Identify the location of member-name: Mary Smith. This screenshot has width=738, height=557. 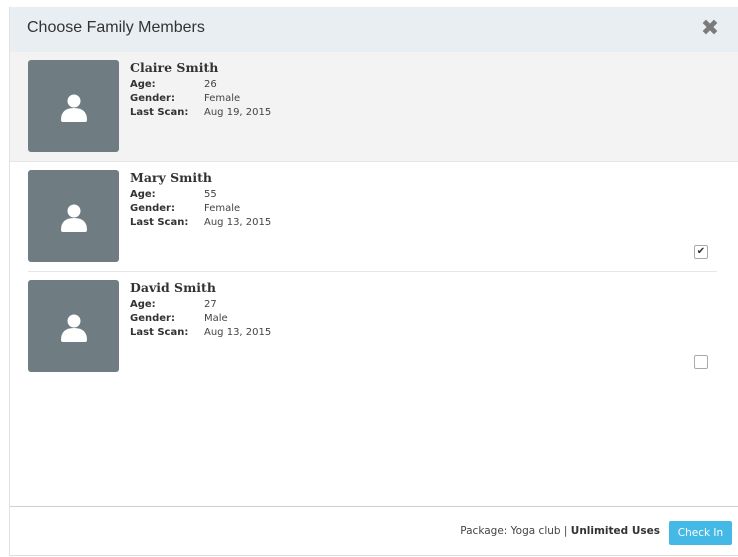
(171, 177).